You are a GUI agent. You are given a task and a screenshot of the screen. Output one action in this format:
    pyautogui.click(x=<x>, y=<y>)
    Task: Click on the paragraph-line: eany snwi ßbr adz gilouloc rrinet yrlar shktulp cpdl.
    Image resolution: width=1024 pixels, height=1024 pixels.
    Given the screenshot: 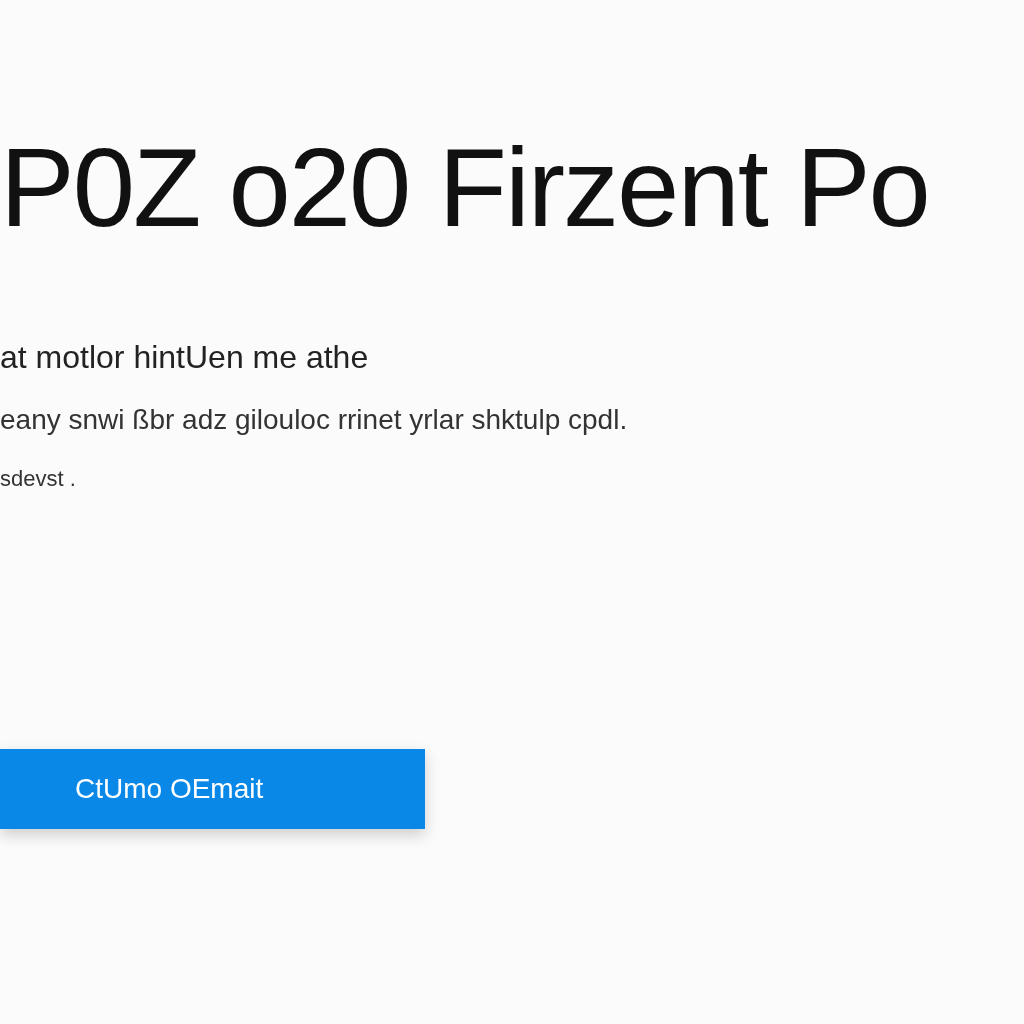 What is the action you would take?
    pyautogui.click(x=314, y=420)
    